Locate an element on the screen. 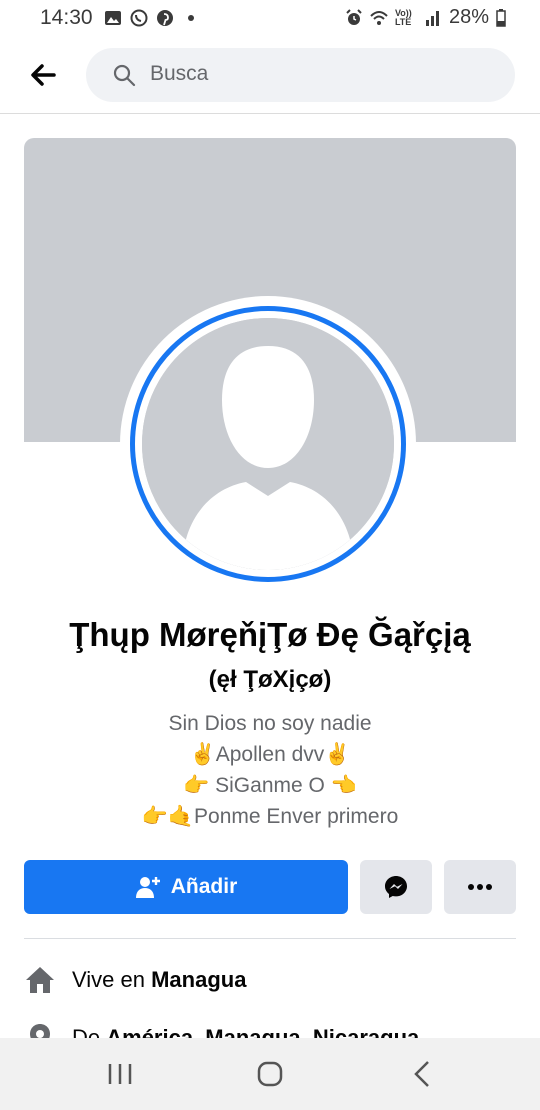 This screenshot has width=540, height=1110. battery-icon is located at coordinates (501, 17).